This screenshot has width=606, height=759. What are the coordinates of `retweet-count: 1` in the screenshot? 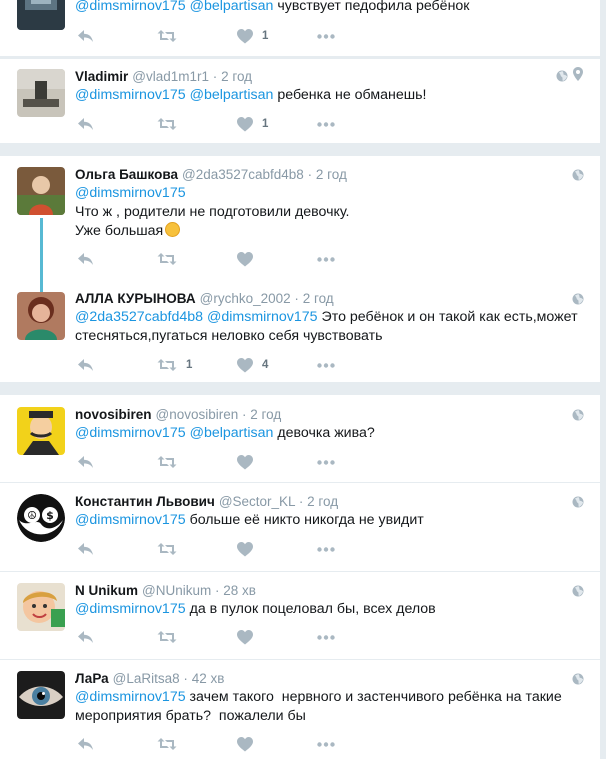 It's located at (189, 365).